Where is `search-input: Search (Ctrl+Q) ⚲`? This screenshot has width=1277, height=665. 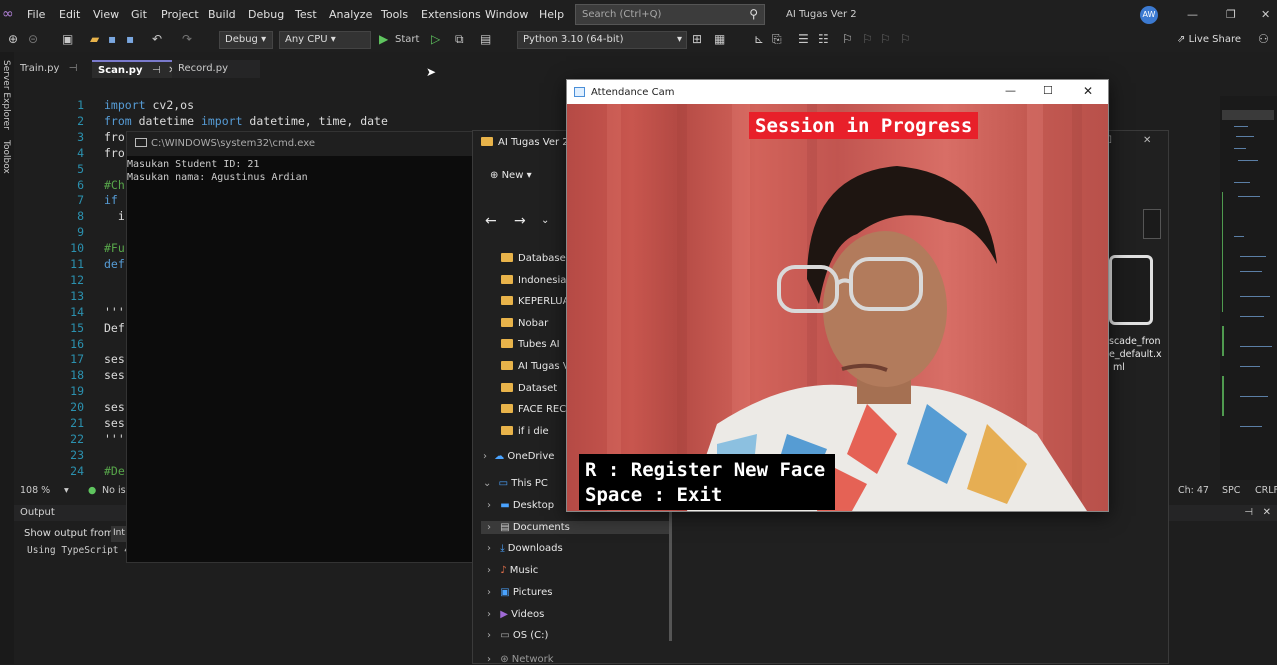
search-input: Search (Ctrl+Q) ⚲ is located at coordinates (670, 14).